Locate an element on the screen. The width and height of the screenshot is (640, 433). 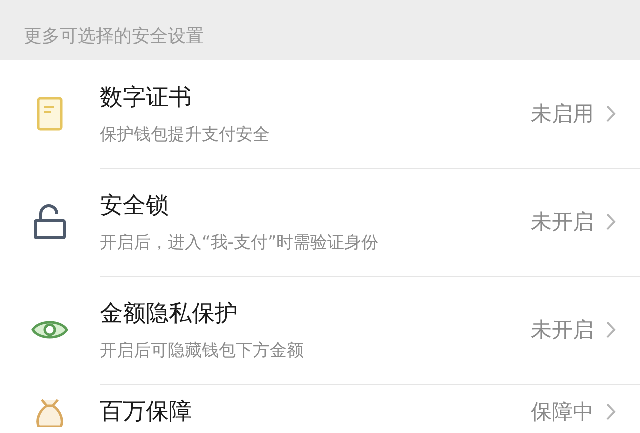
section-header: 更多可选择的安全设置 is located at coordinates (114, 36).